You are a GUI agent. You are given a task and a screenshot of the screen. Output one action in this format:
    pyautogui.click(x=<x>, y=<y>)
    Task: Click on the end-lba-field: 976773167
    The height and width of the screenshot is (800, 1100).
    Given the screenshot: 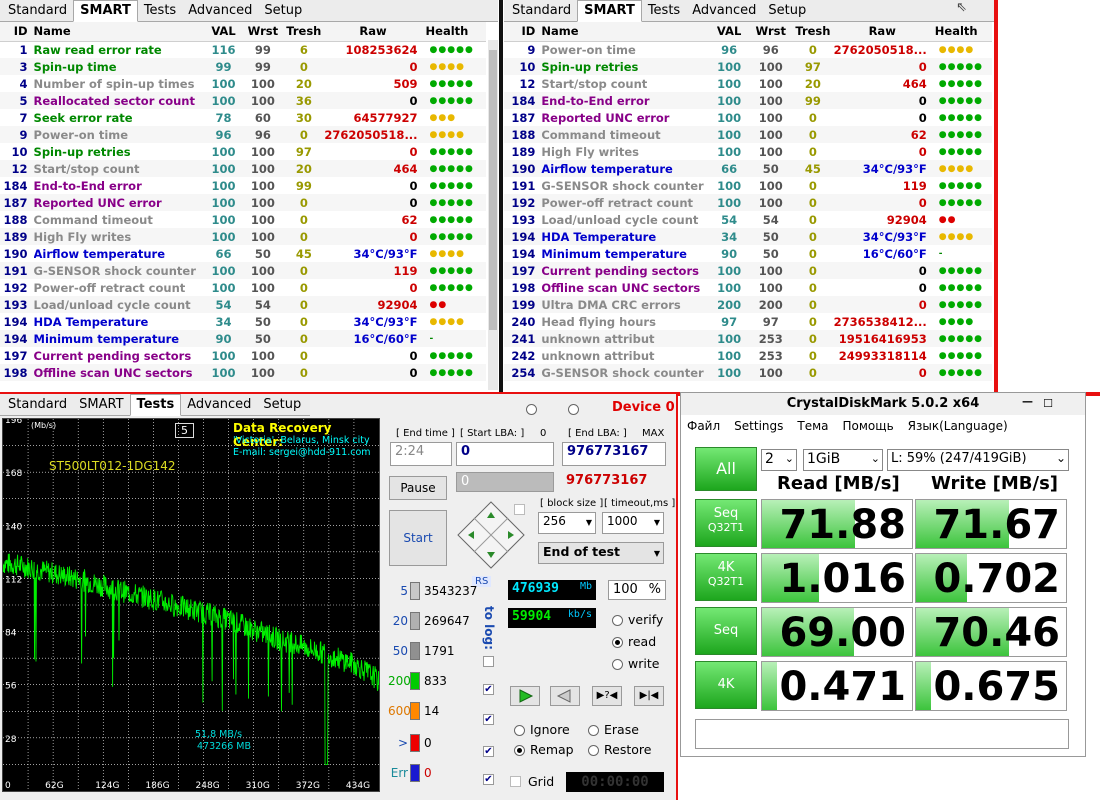 What is the action you would take?
    pyautogui.click(x=614, y=454)
    